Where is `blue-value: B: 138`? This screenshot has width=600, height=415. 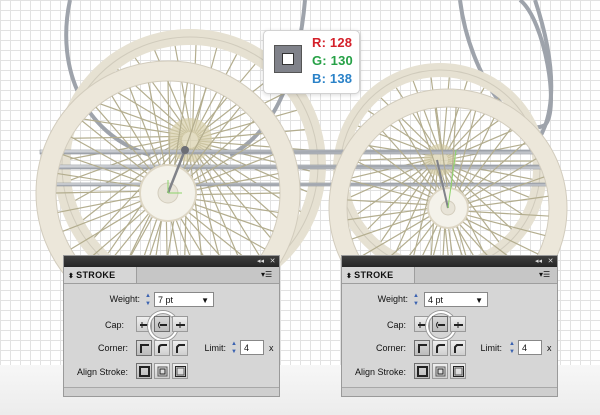
blue-value: B: 138 is located at coordinates (332, 78).